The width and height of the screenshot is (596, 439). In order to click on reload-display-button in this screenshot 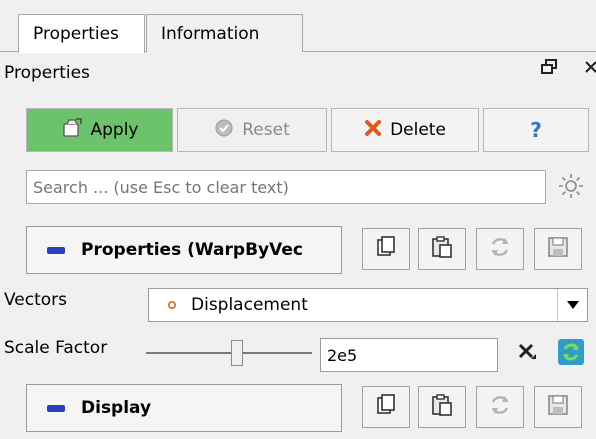, I will do `click(500, 407)`.